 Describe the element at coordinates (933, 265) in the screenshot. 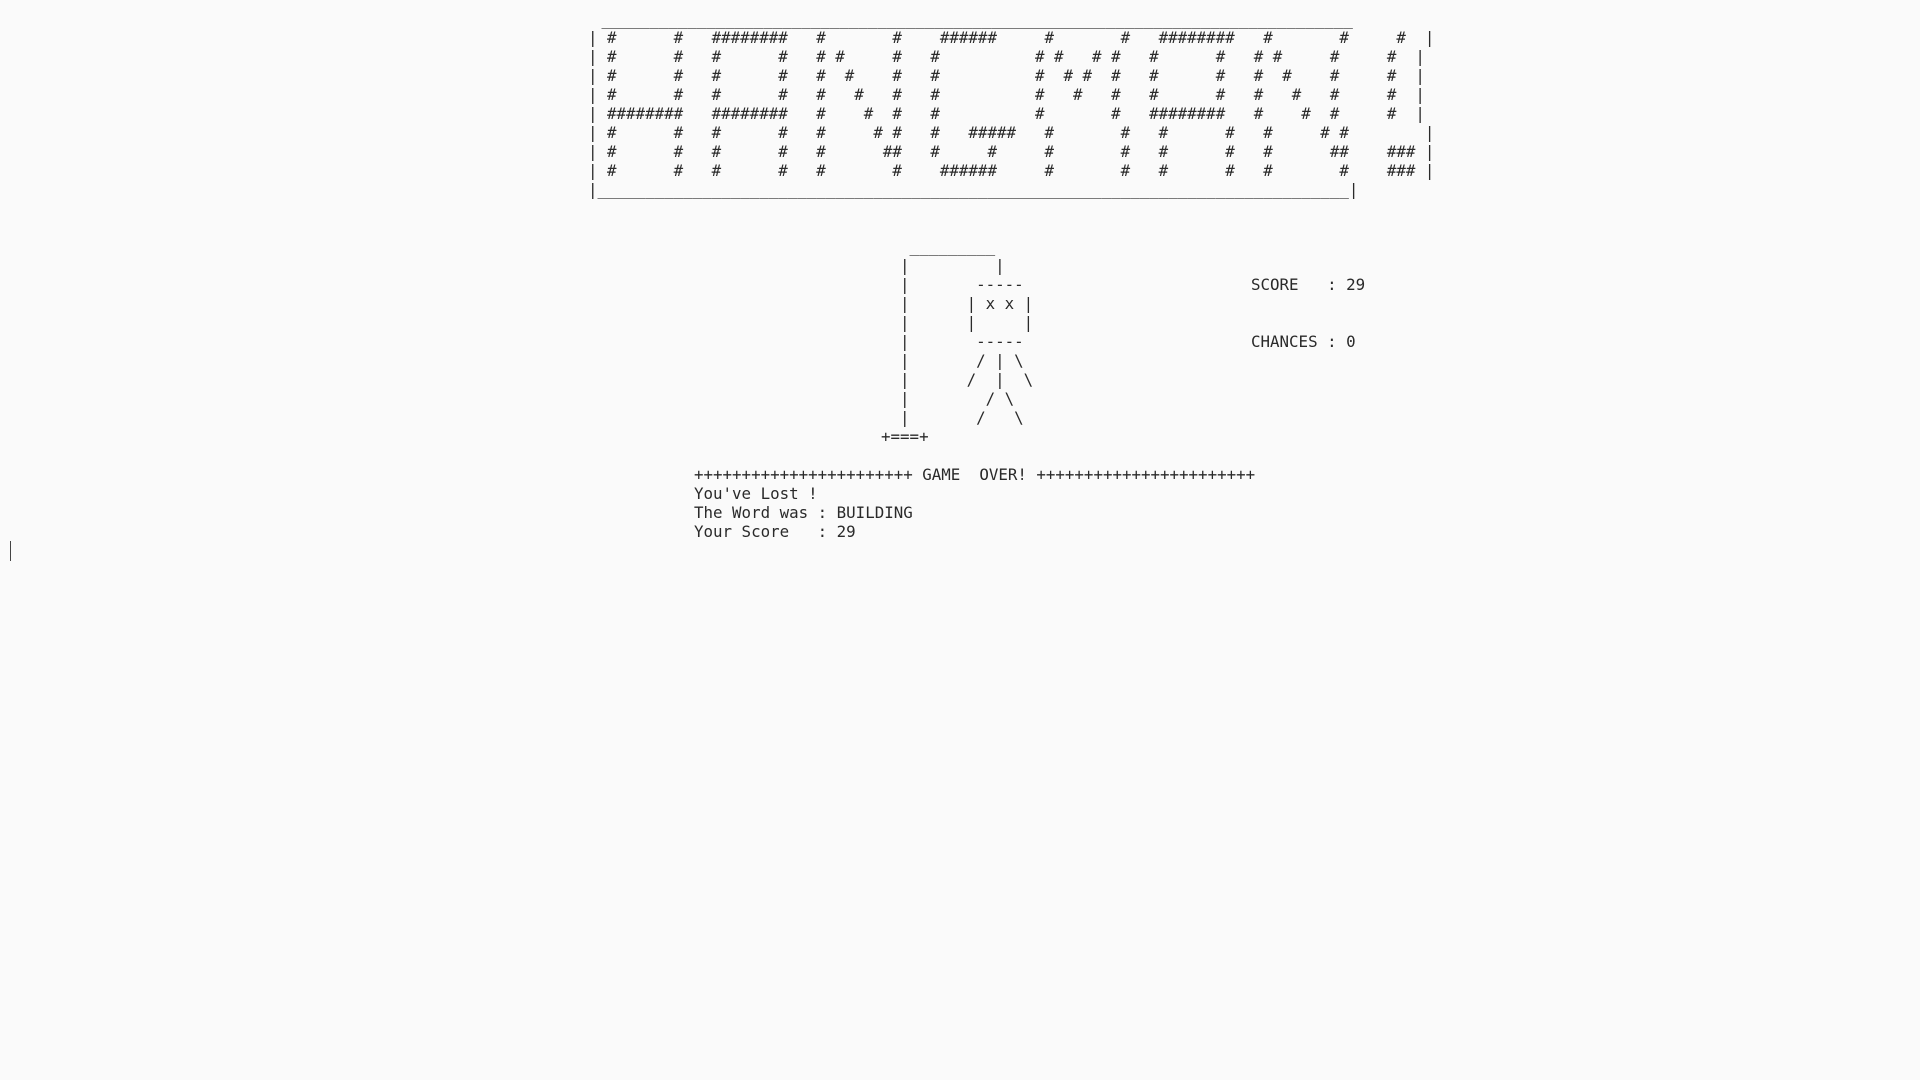

I see `gallows-line: | |` at that location.